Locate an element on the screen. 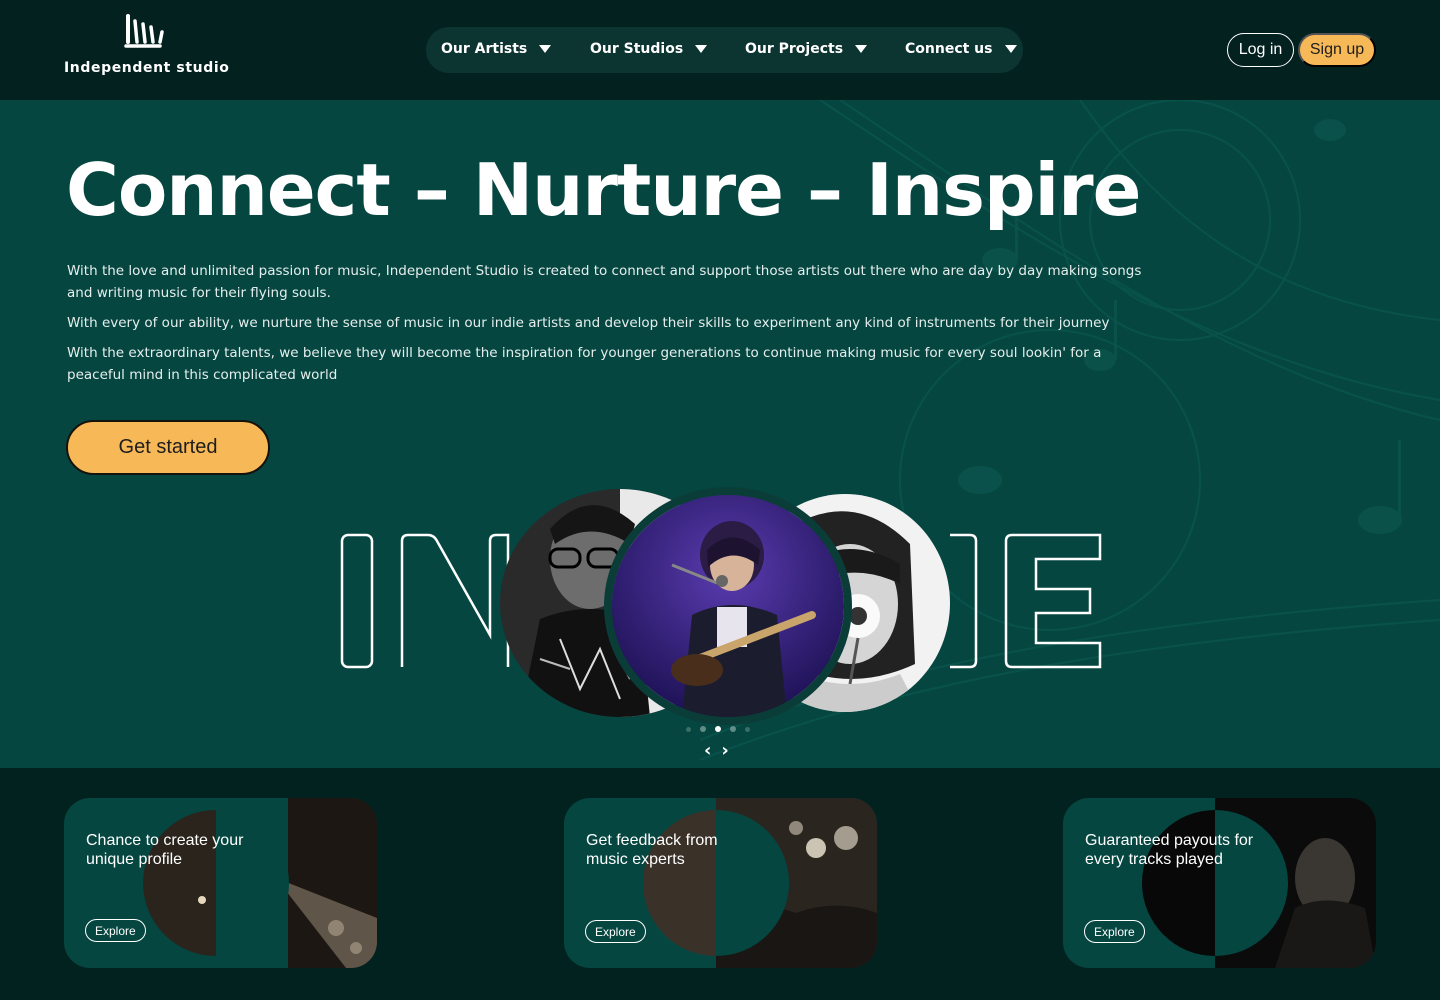 The image size is (1440, 1000). chevron-right-icon: › is located at coordinates (724, 750).